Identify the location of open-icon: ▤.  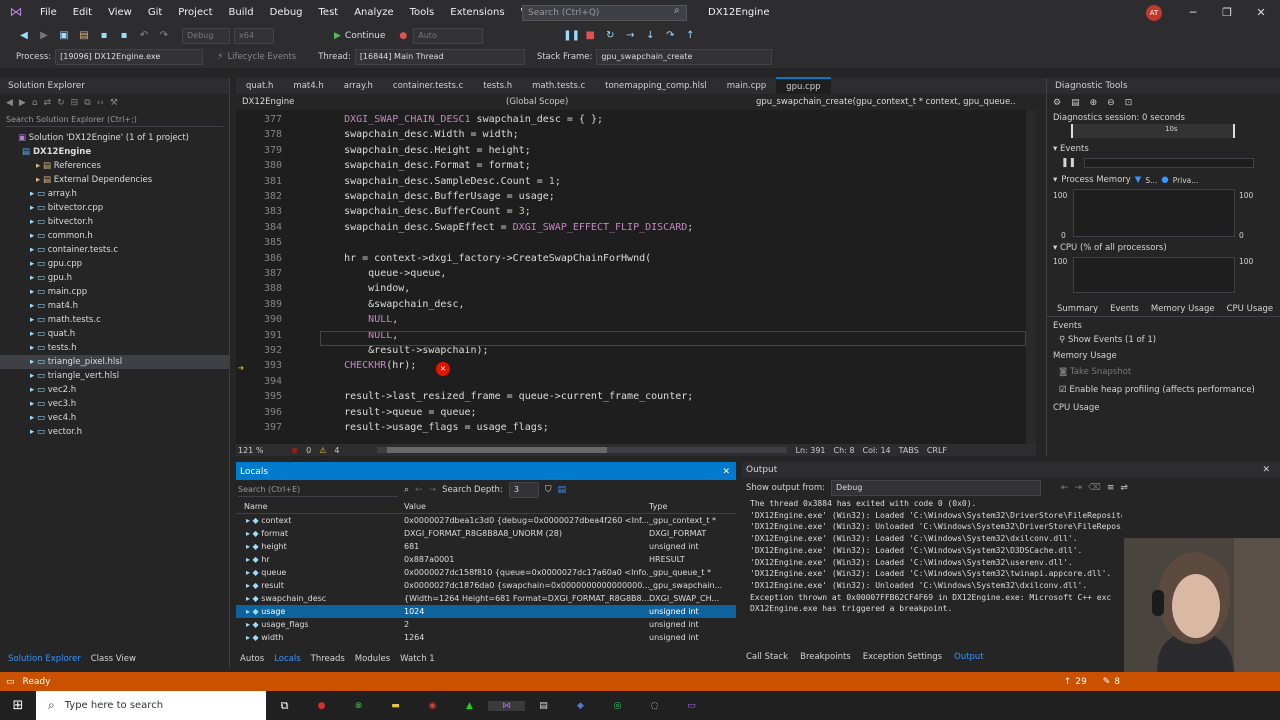
(84, 36).